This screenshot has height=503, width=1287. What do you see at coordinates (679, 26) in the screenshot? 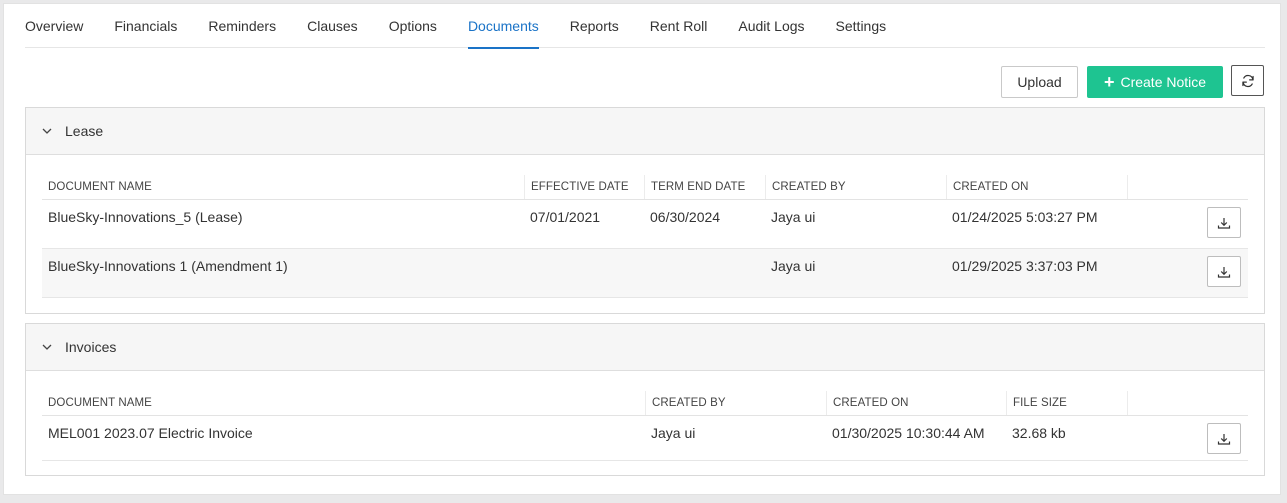
I see `tab-rent-roll: Rent Roll` at bounding box center [679, 26].